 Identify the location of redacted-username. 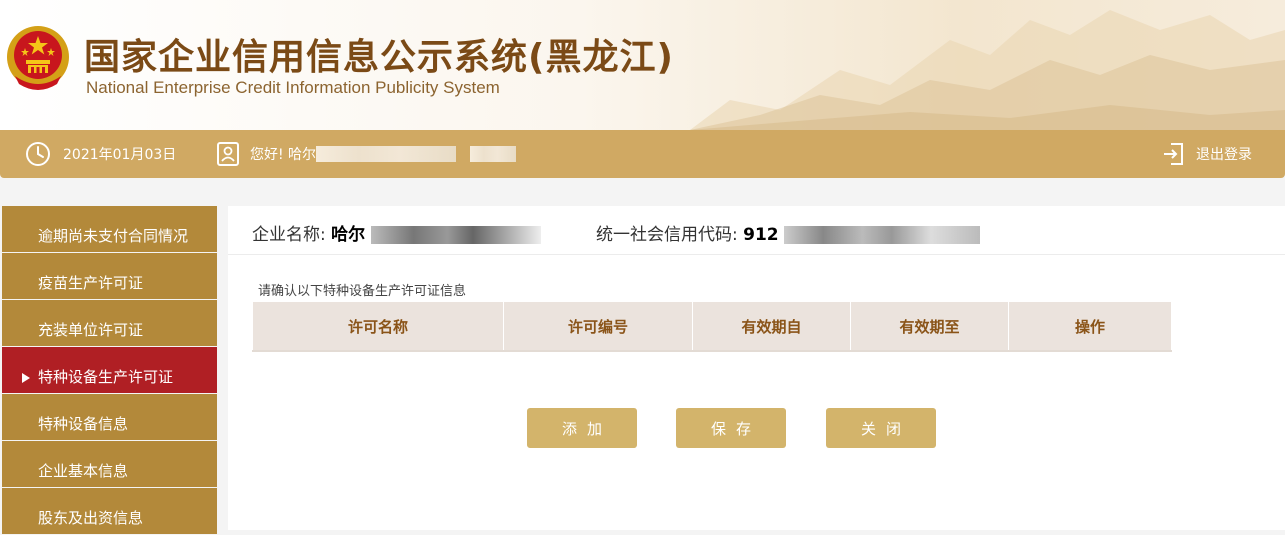
(386, 154).